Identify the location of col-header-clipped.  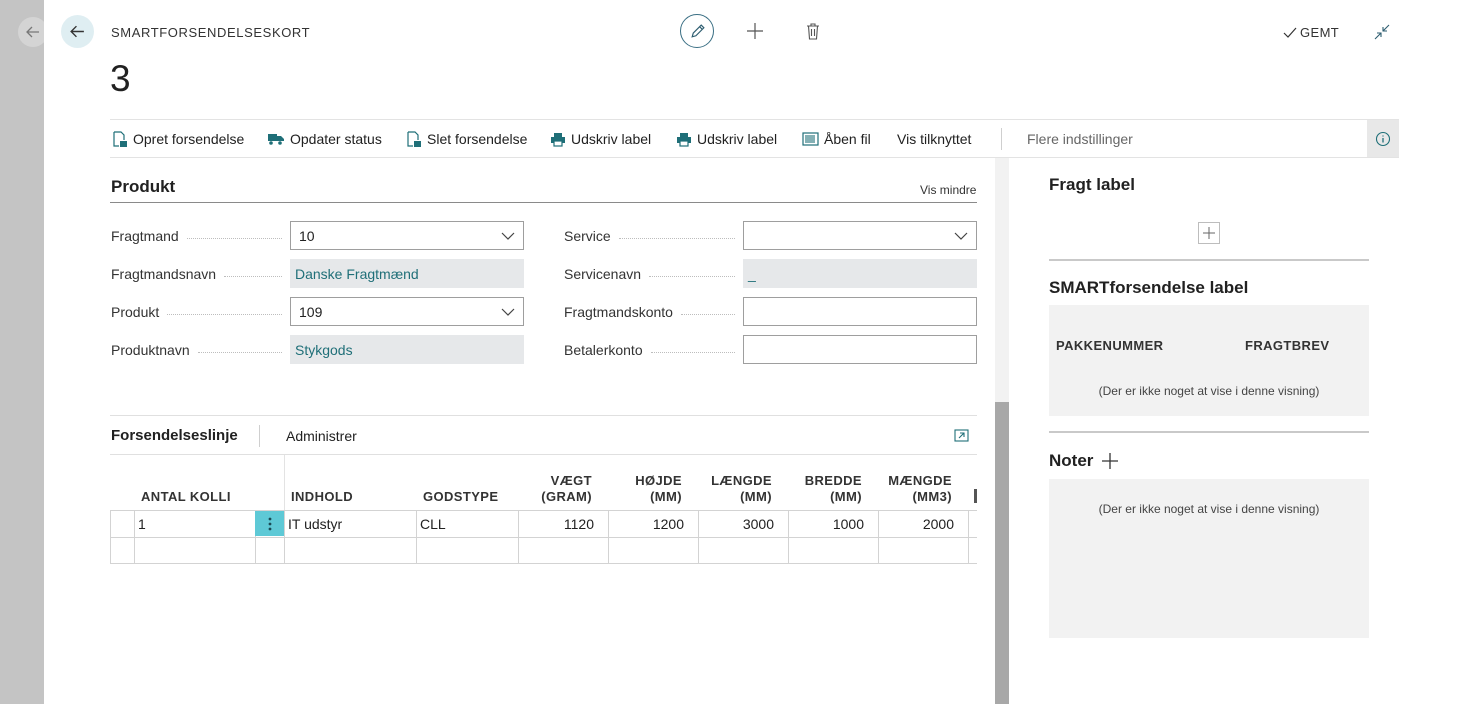
(975, 496).